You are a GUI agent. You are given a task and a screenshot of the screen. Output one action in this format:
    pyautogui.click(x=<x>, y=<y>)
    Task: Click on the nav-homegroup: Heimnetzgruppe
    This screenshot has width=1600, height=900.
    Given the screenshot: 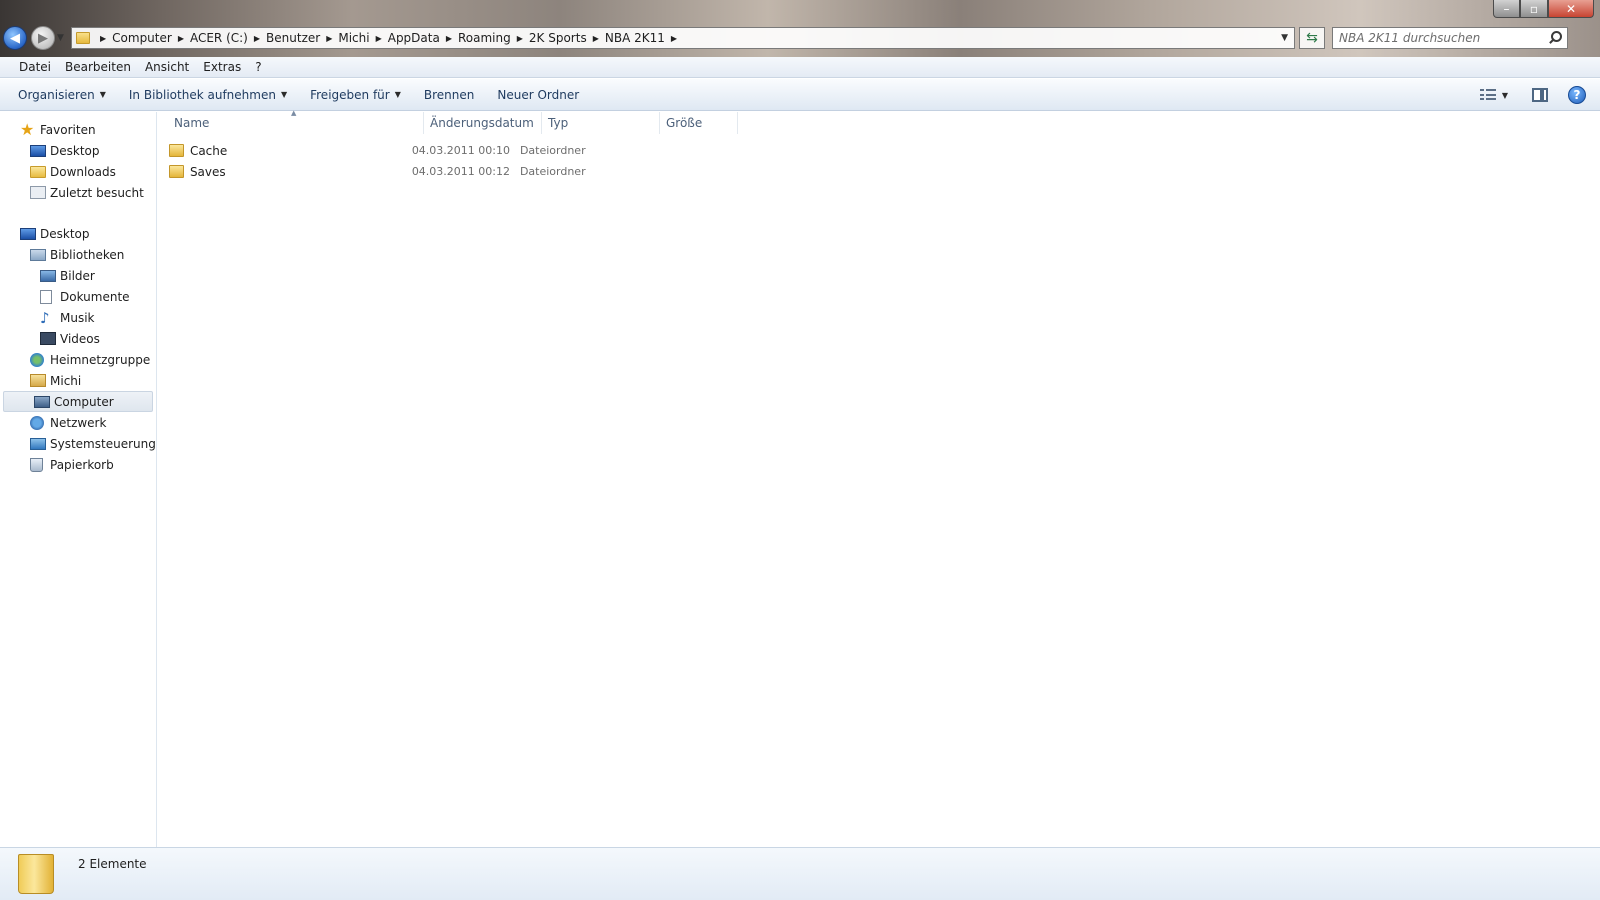 What is the action you would take?
    pyautogui.click(x=78, y=359)
    